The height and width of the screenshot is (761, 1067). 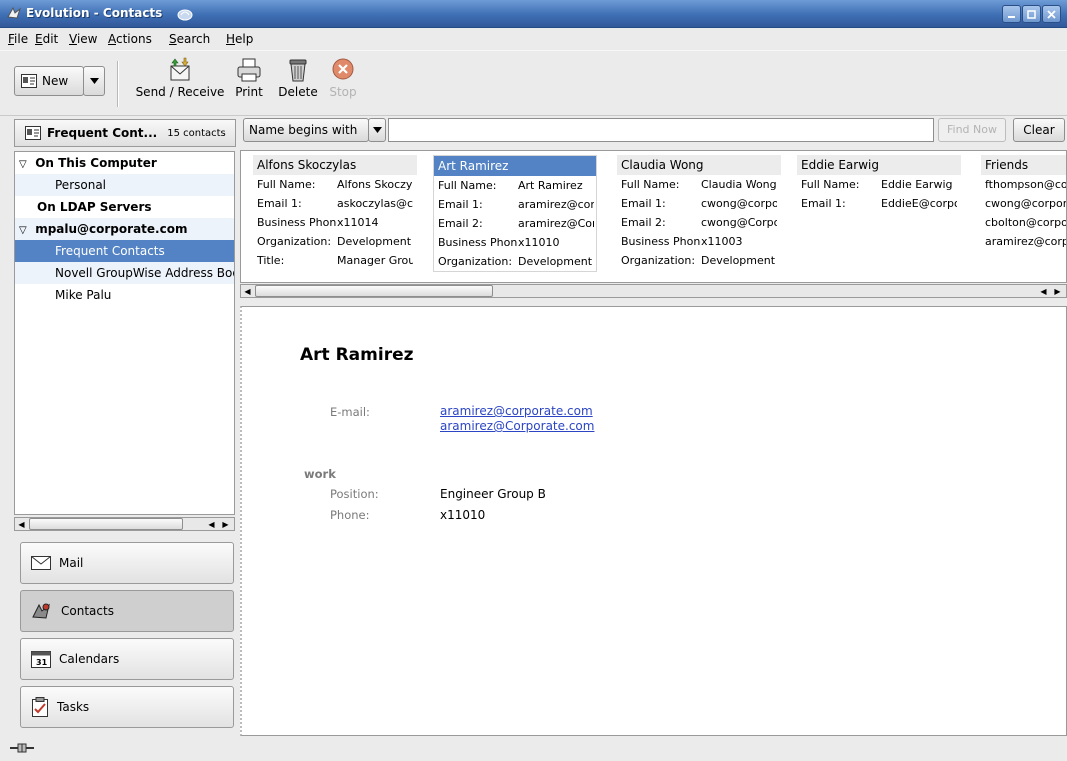 What do you see at coordinates (124, 229) in the screenshot?
I see `tree-group-mpalu: ▽ mpalu@corporate.com` at bounding box center [124, 229].